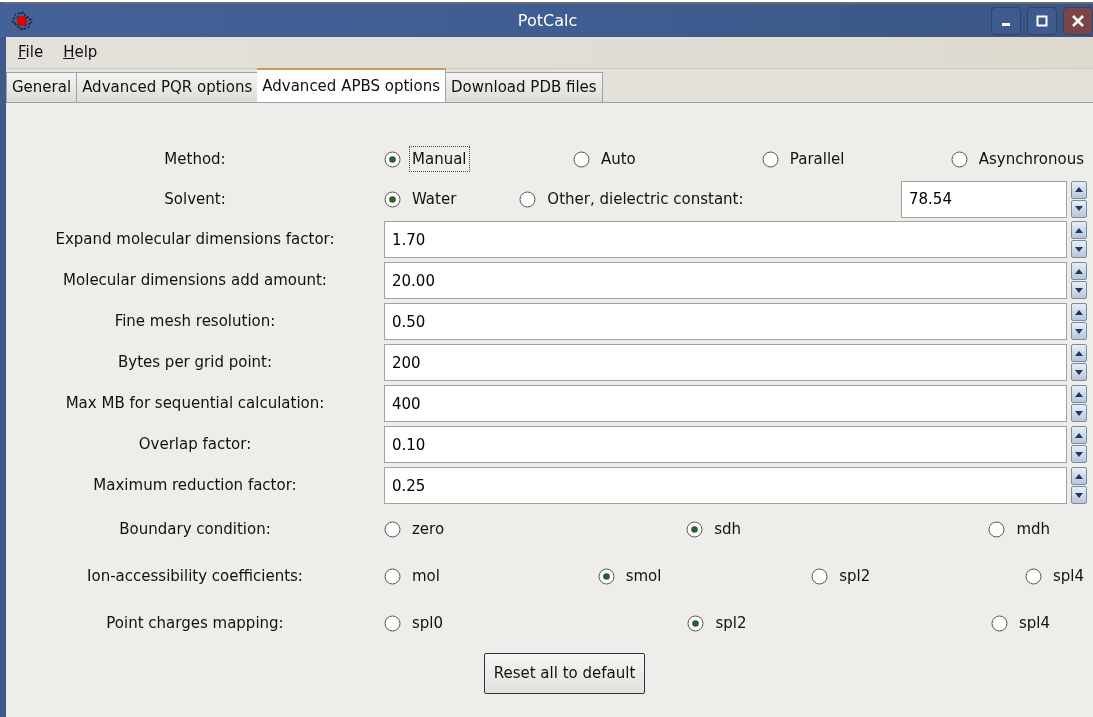 The height and width of the screenshot is (717, 1093). What do you see at coordinates (725, 403) in the screenshot?
I see `number-field: 400` at bounding box center [725, 403].